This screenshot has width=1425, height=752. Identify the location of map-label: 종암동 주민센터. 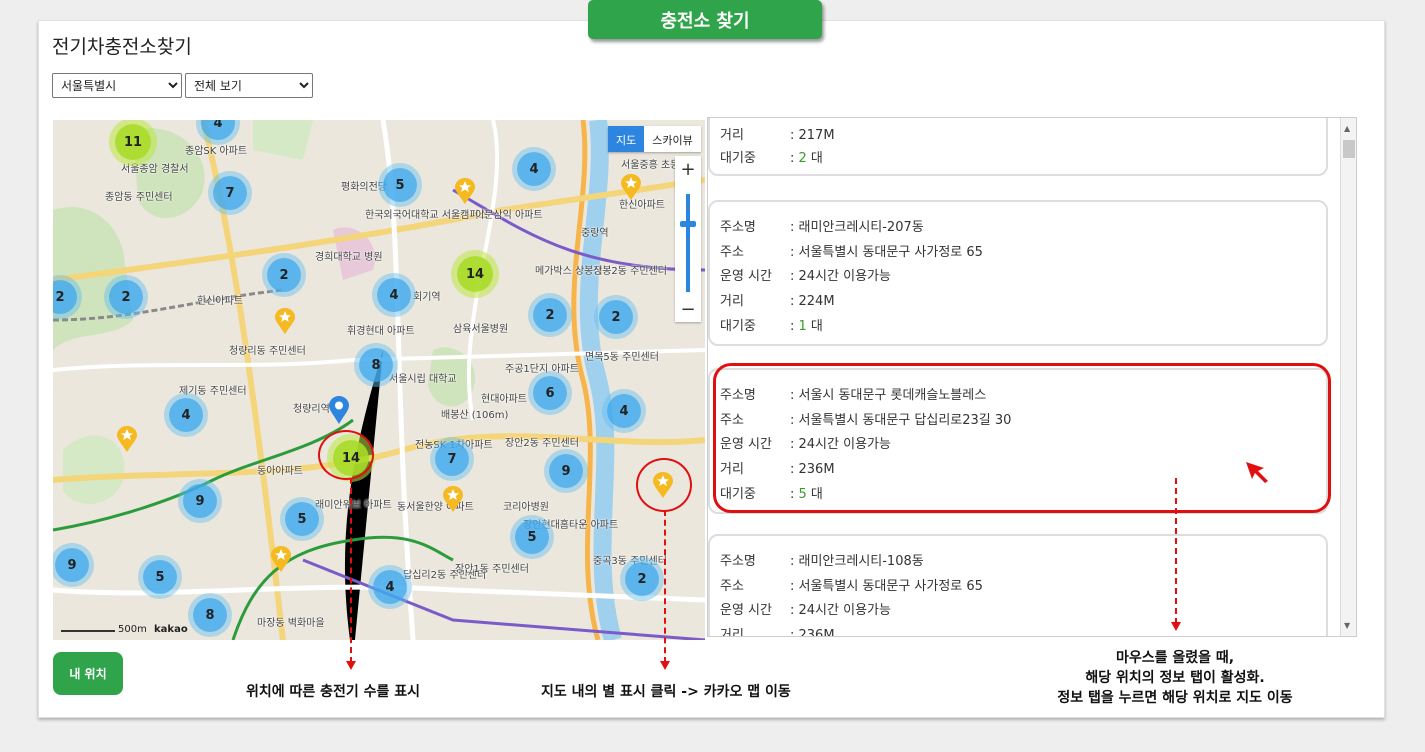
(139, 197).